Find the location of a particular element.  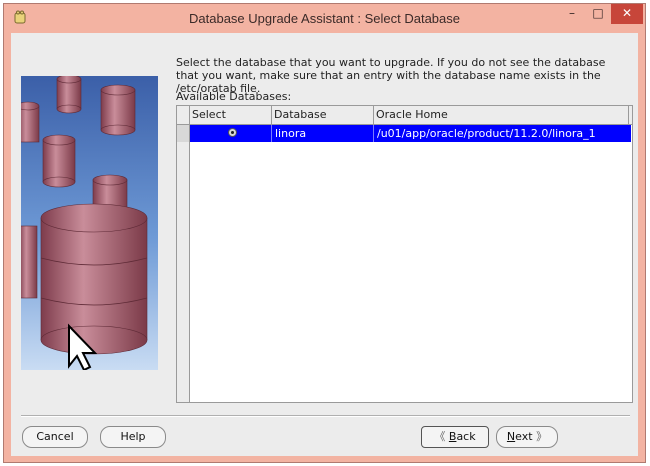

select-radio is located at coordinates (232, 132).